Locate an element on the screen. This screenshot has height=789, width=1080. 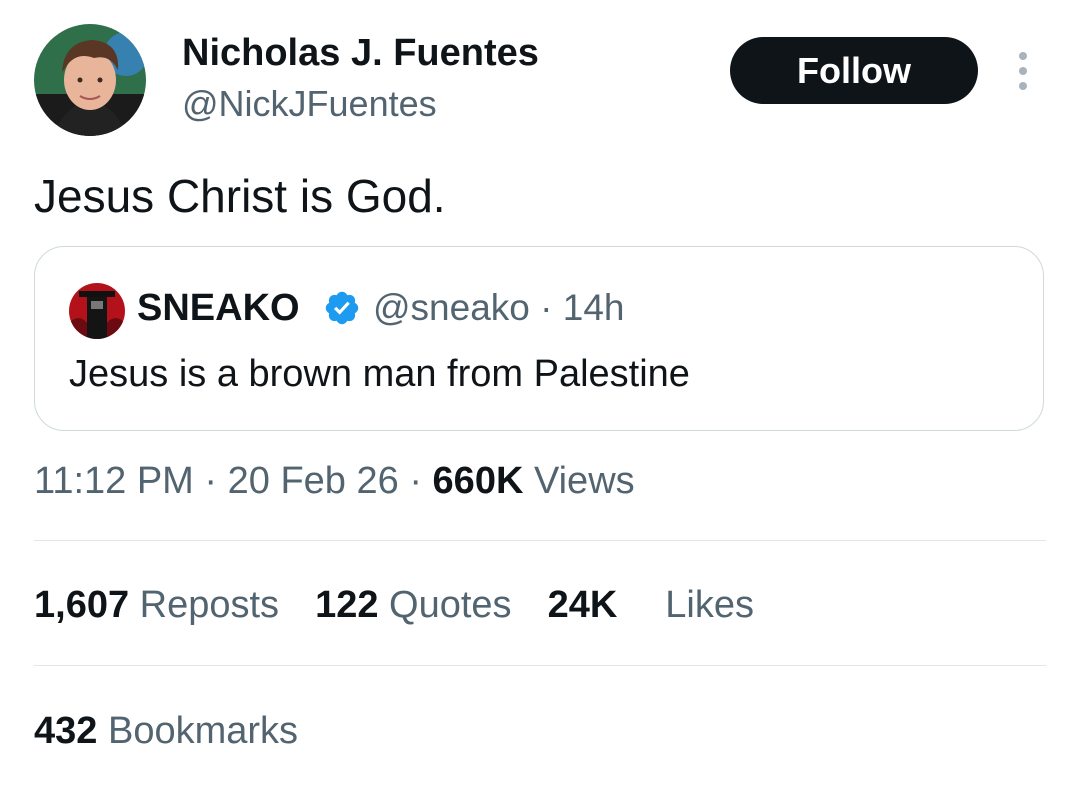
likes-stat: 24K Likes is located at coordinates (651, 605).